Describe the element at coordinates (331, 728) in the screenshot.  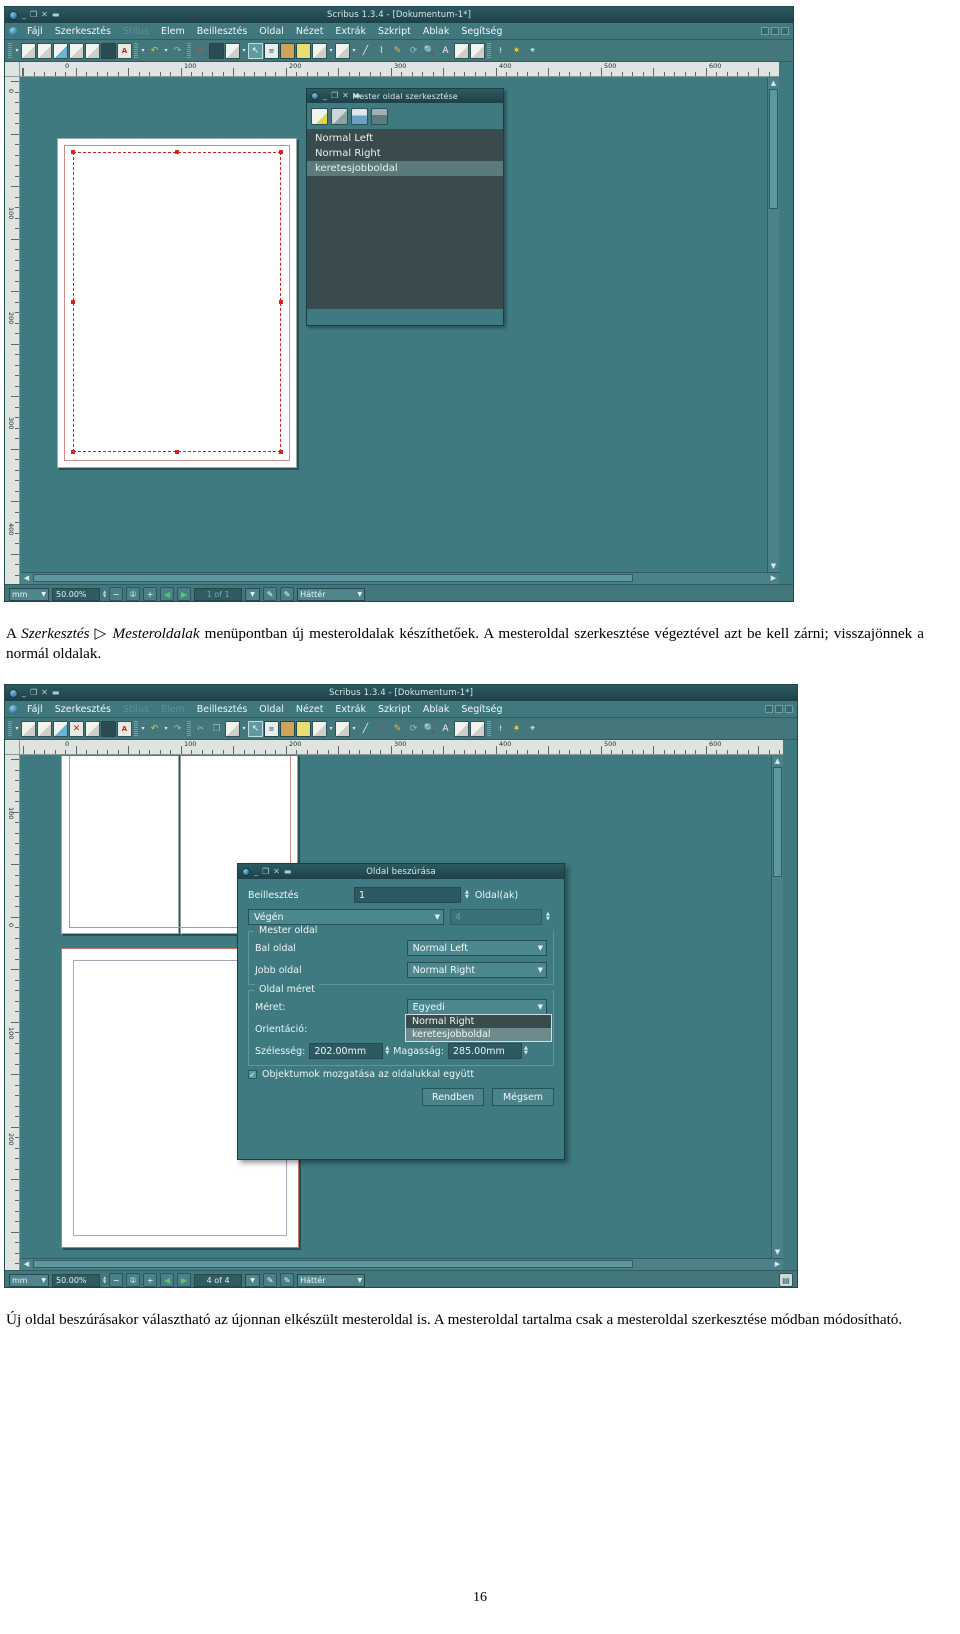
I see `shape-overflow-arrow: ▾` at that location.